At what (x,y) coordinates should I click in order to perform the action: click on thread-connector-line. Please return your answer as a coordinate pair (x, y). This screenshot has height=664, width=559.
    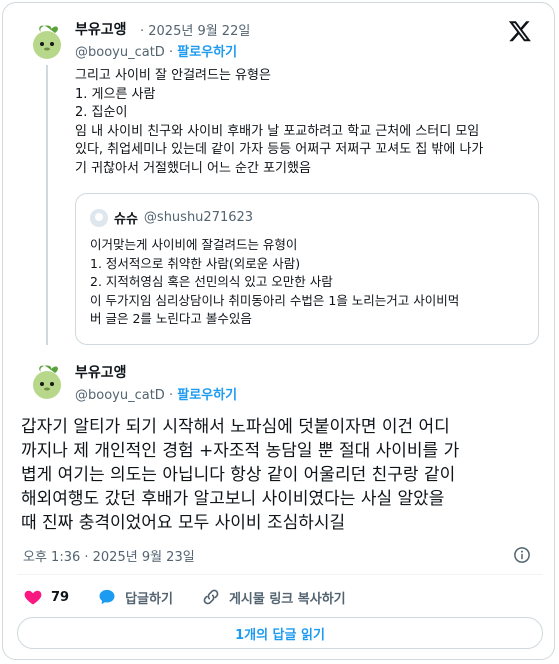
    Looking at the image, I should click on (47, 205).